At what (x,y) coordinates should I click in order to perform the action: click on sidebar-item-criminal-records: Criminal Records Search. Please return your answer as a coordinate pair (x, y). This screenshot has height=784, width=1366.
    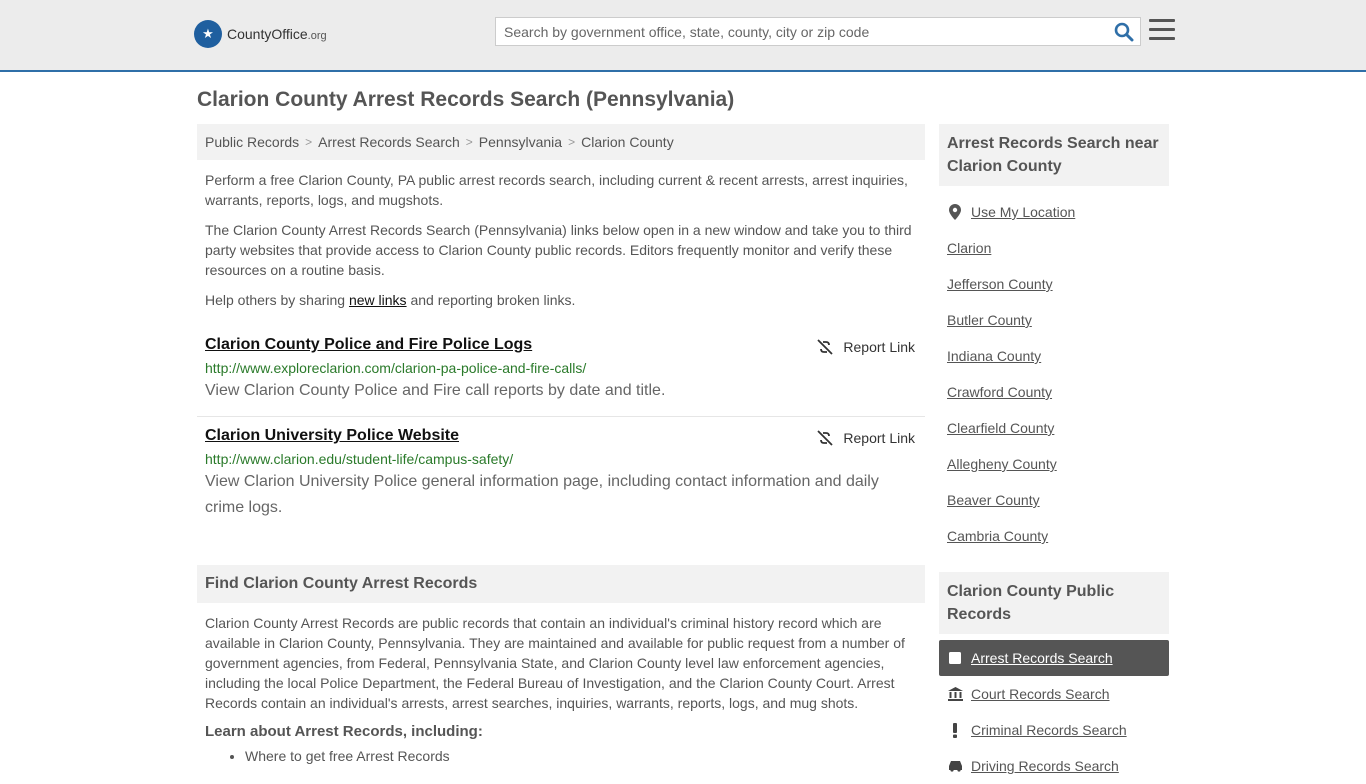
    Looking at the image, I should click on (1054, 730).